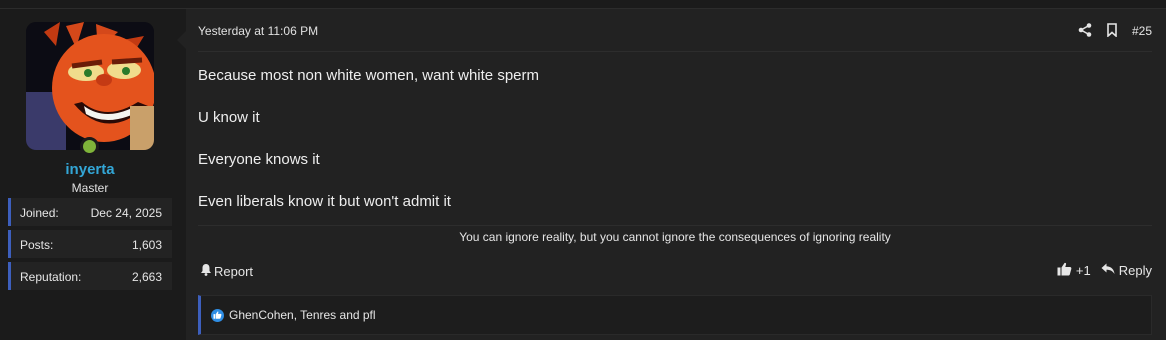 This screenshot has width=1166, height=340. I want to click on reactions-list-link: GhenCohen, Tenres and pfl, so click(302, 315).